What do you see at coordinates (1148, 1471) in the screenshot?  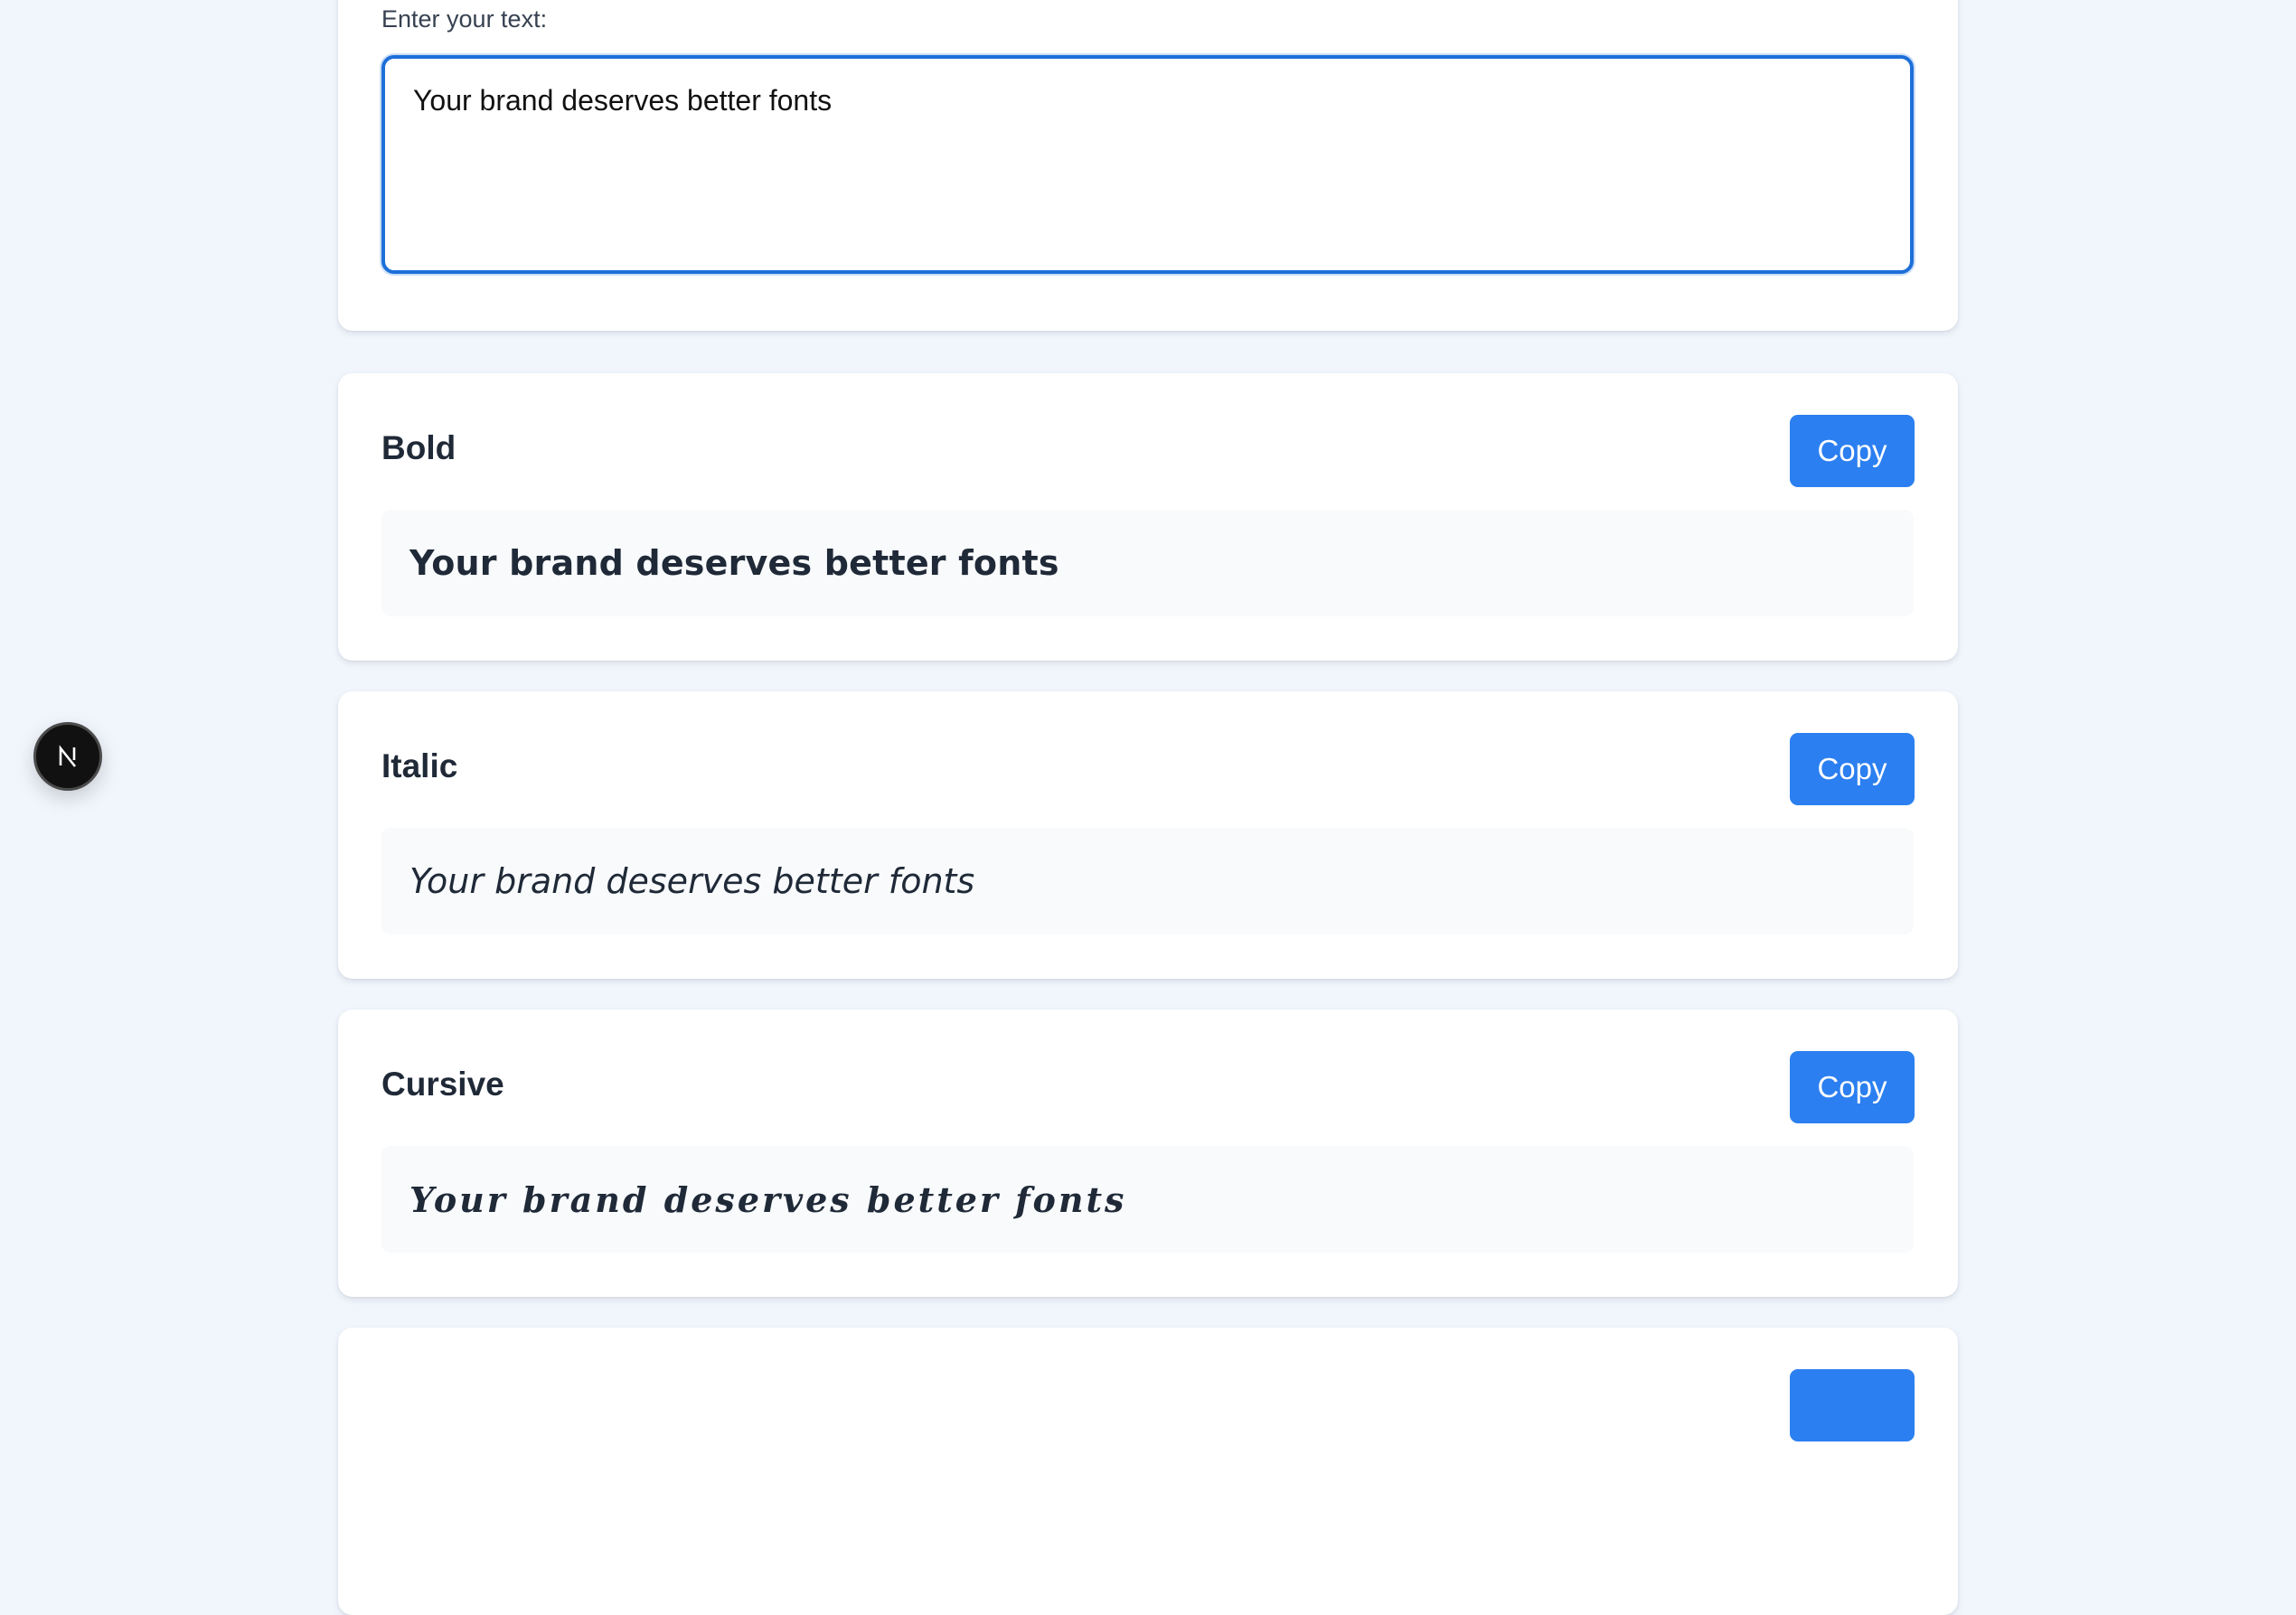 I see `style-card-next` at bounding box center [1148, 1471].